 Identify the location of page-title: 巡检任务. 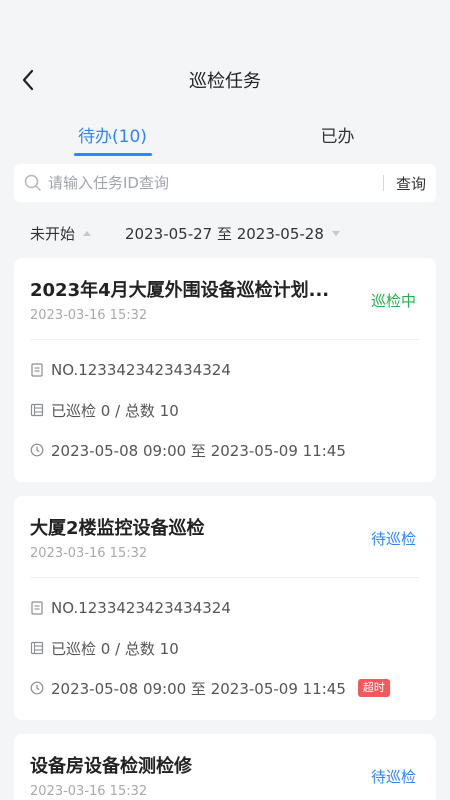
(225, 81).